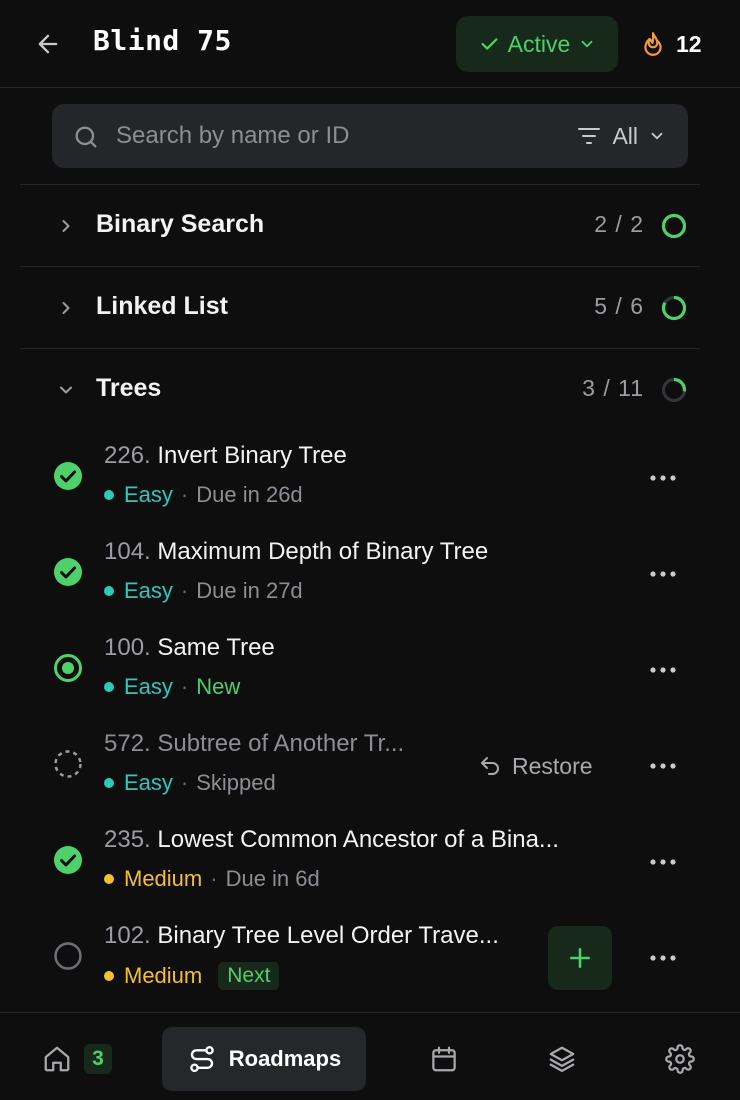  Describe the element at coordinates (252, 455) in the screenshot. I see `problem-name: Invert Binary Tree` at that location.